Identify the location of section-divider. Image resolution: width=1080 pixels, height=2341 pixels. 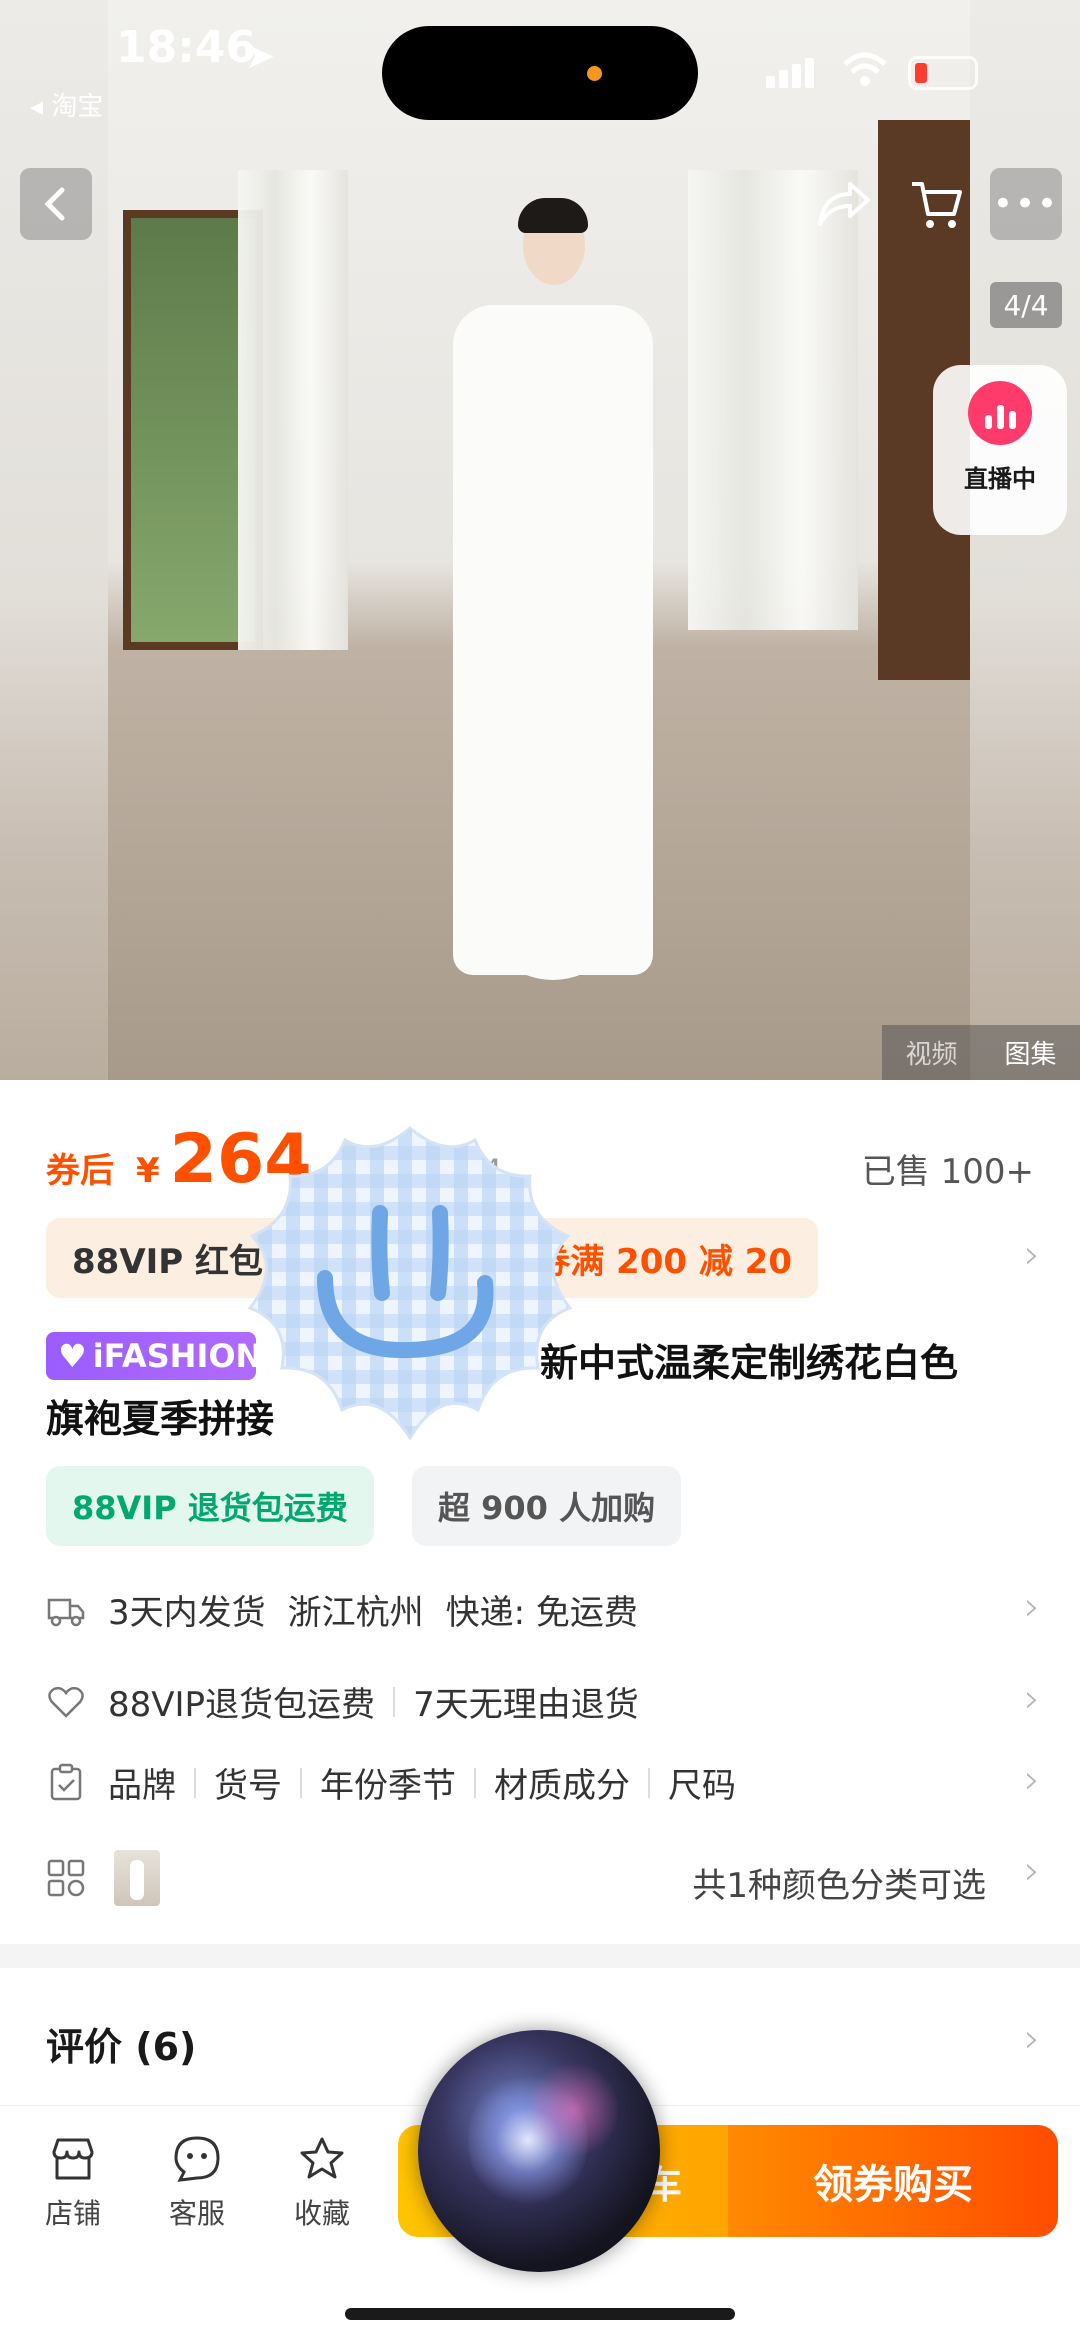
(540, 1956).